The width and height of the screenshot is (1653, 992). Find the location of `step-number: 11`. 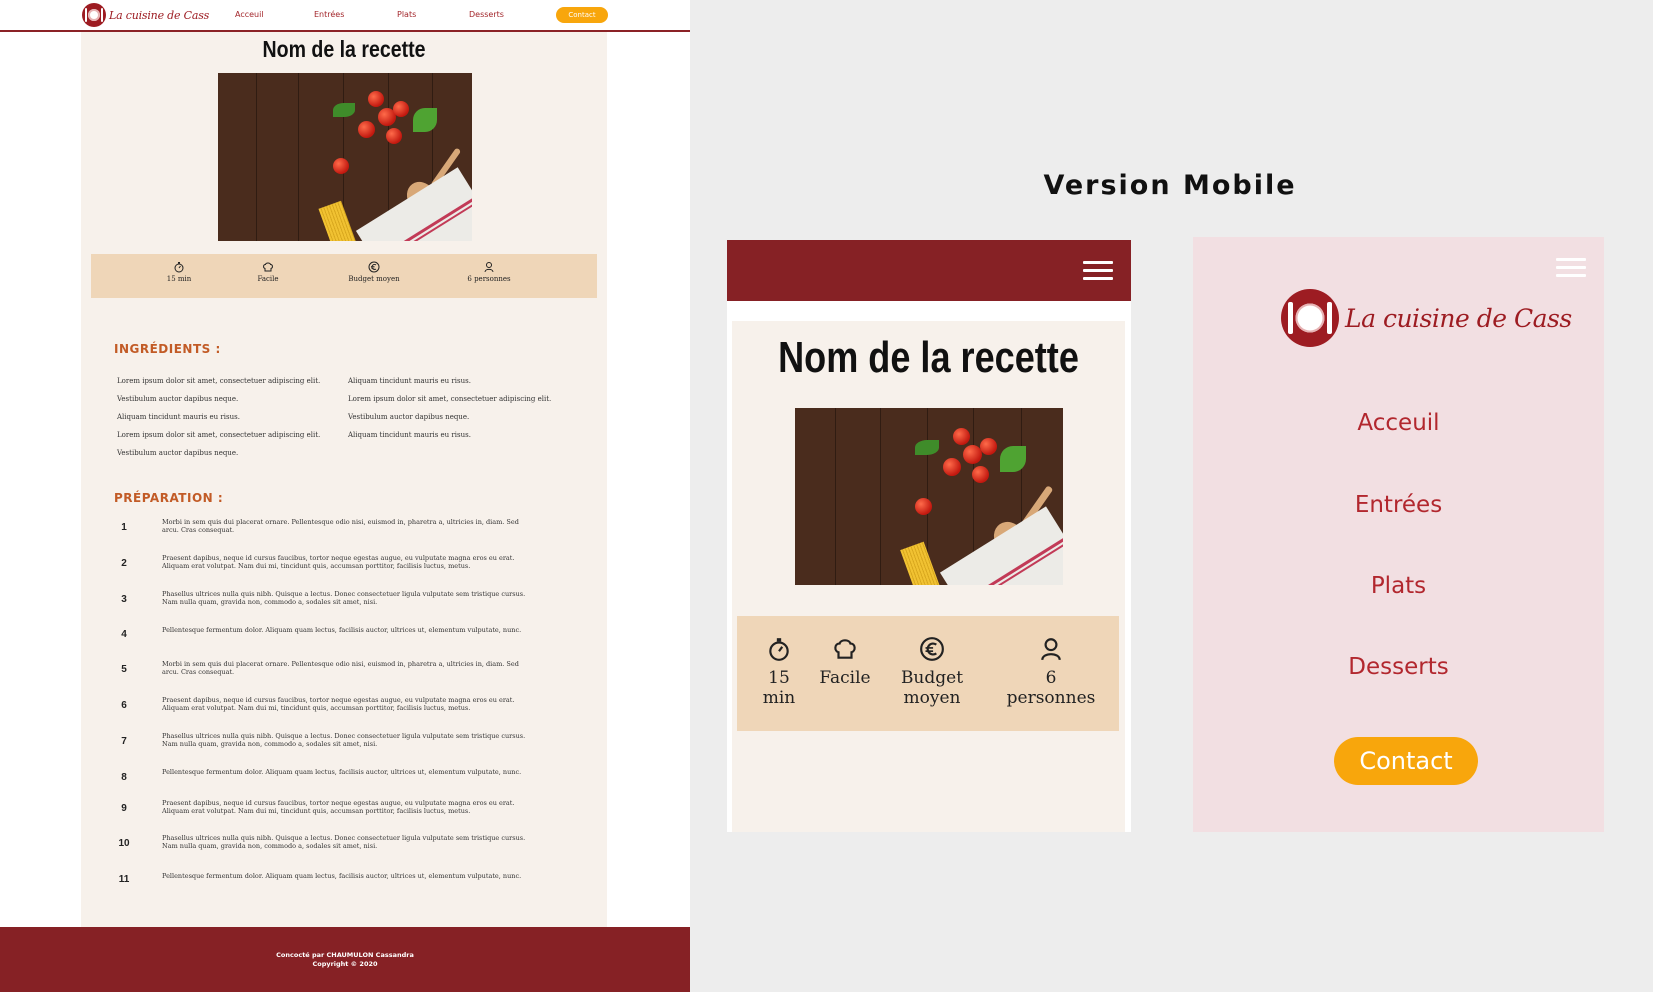

step-number: 11 is located at coordinates (124, 879).